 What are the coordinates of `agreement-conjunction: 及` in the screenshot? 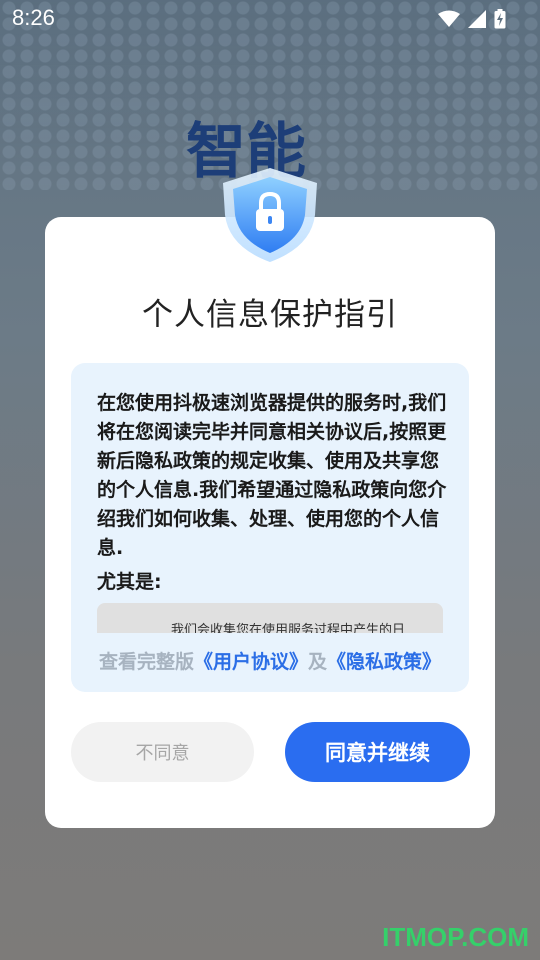 It's located at (318, 662).